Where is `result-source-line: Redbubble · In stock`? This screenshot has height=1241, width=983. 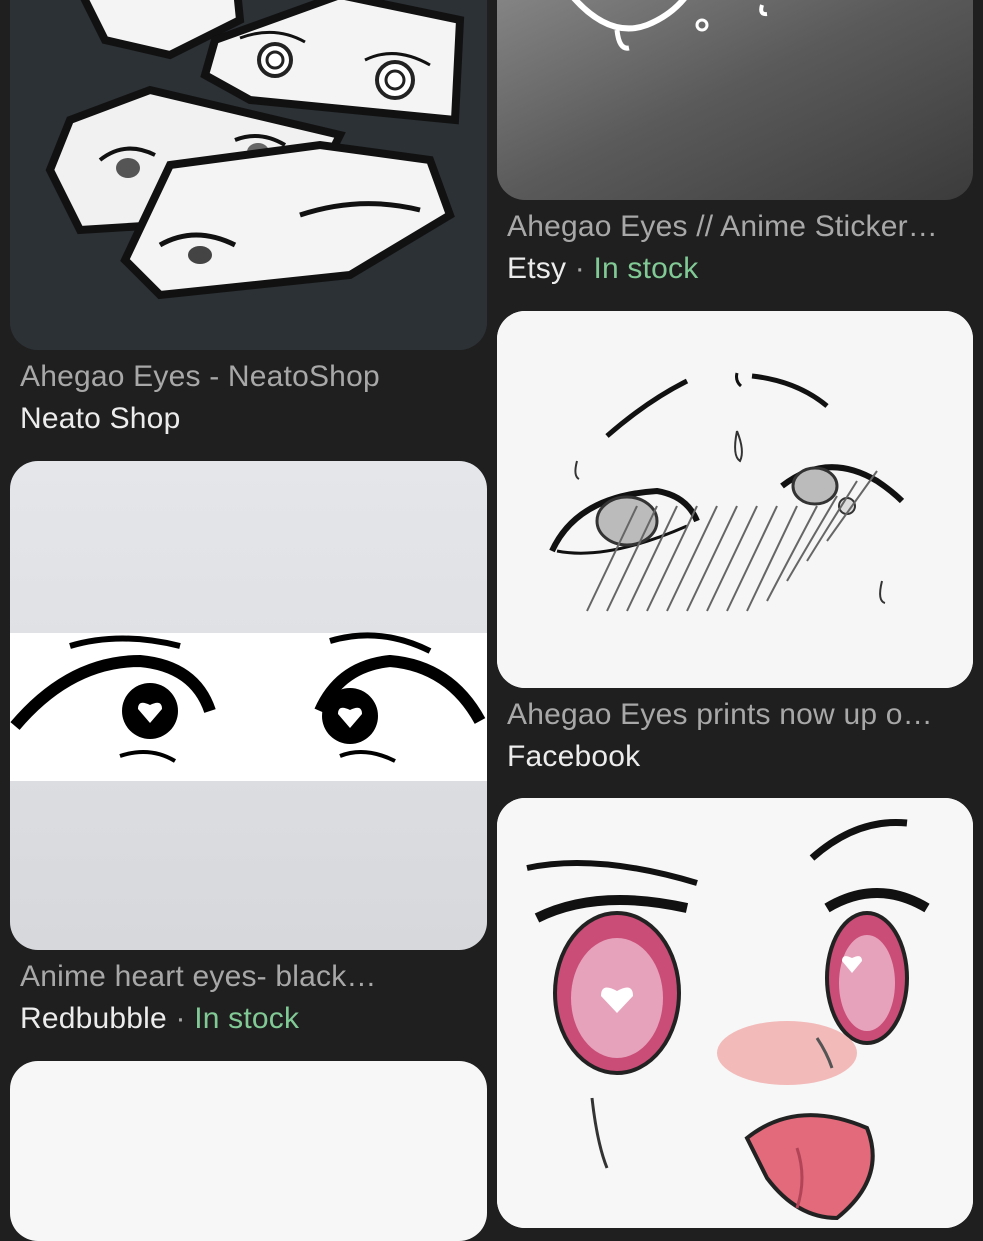 result-source-line: Redbubble · In stock is located at coordinates (159, 1019).